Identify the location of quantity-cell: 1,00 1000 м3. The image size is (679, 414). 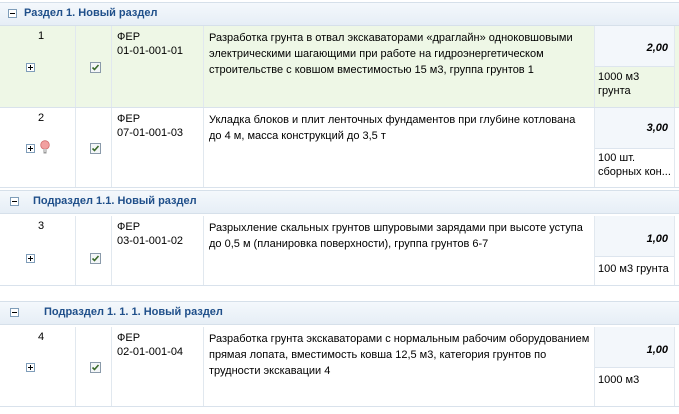
(635, 366).